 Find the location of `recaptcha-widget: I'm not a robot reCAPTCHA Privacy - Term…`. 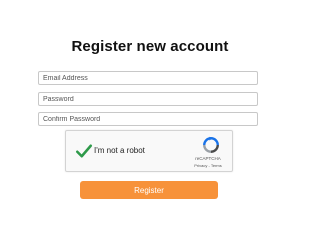

recaptcha-widget: I'm not a robot reCAPTCHA Privacy - Term… is located at coordinates (149, 151).